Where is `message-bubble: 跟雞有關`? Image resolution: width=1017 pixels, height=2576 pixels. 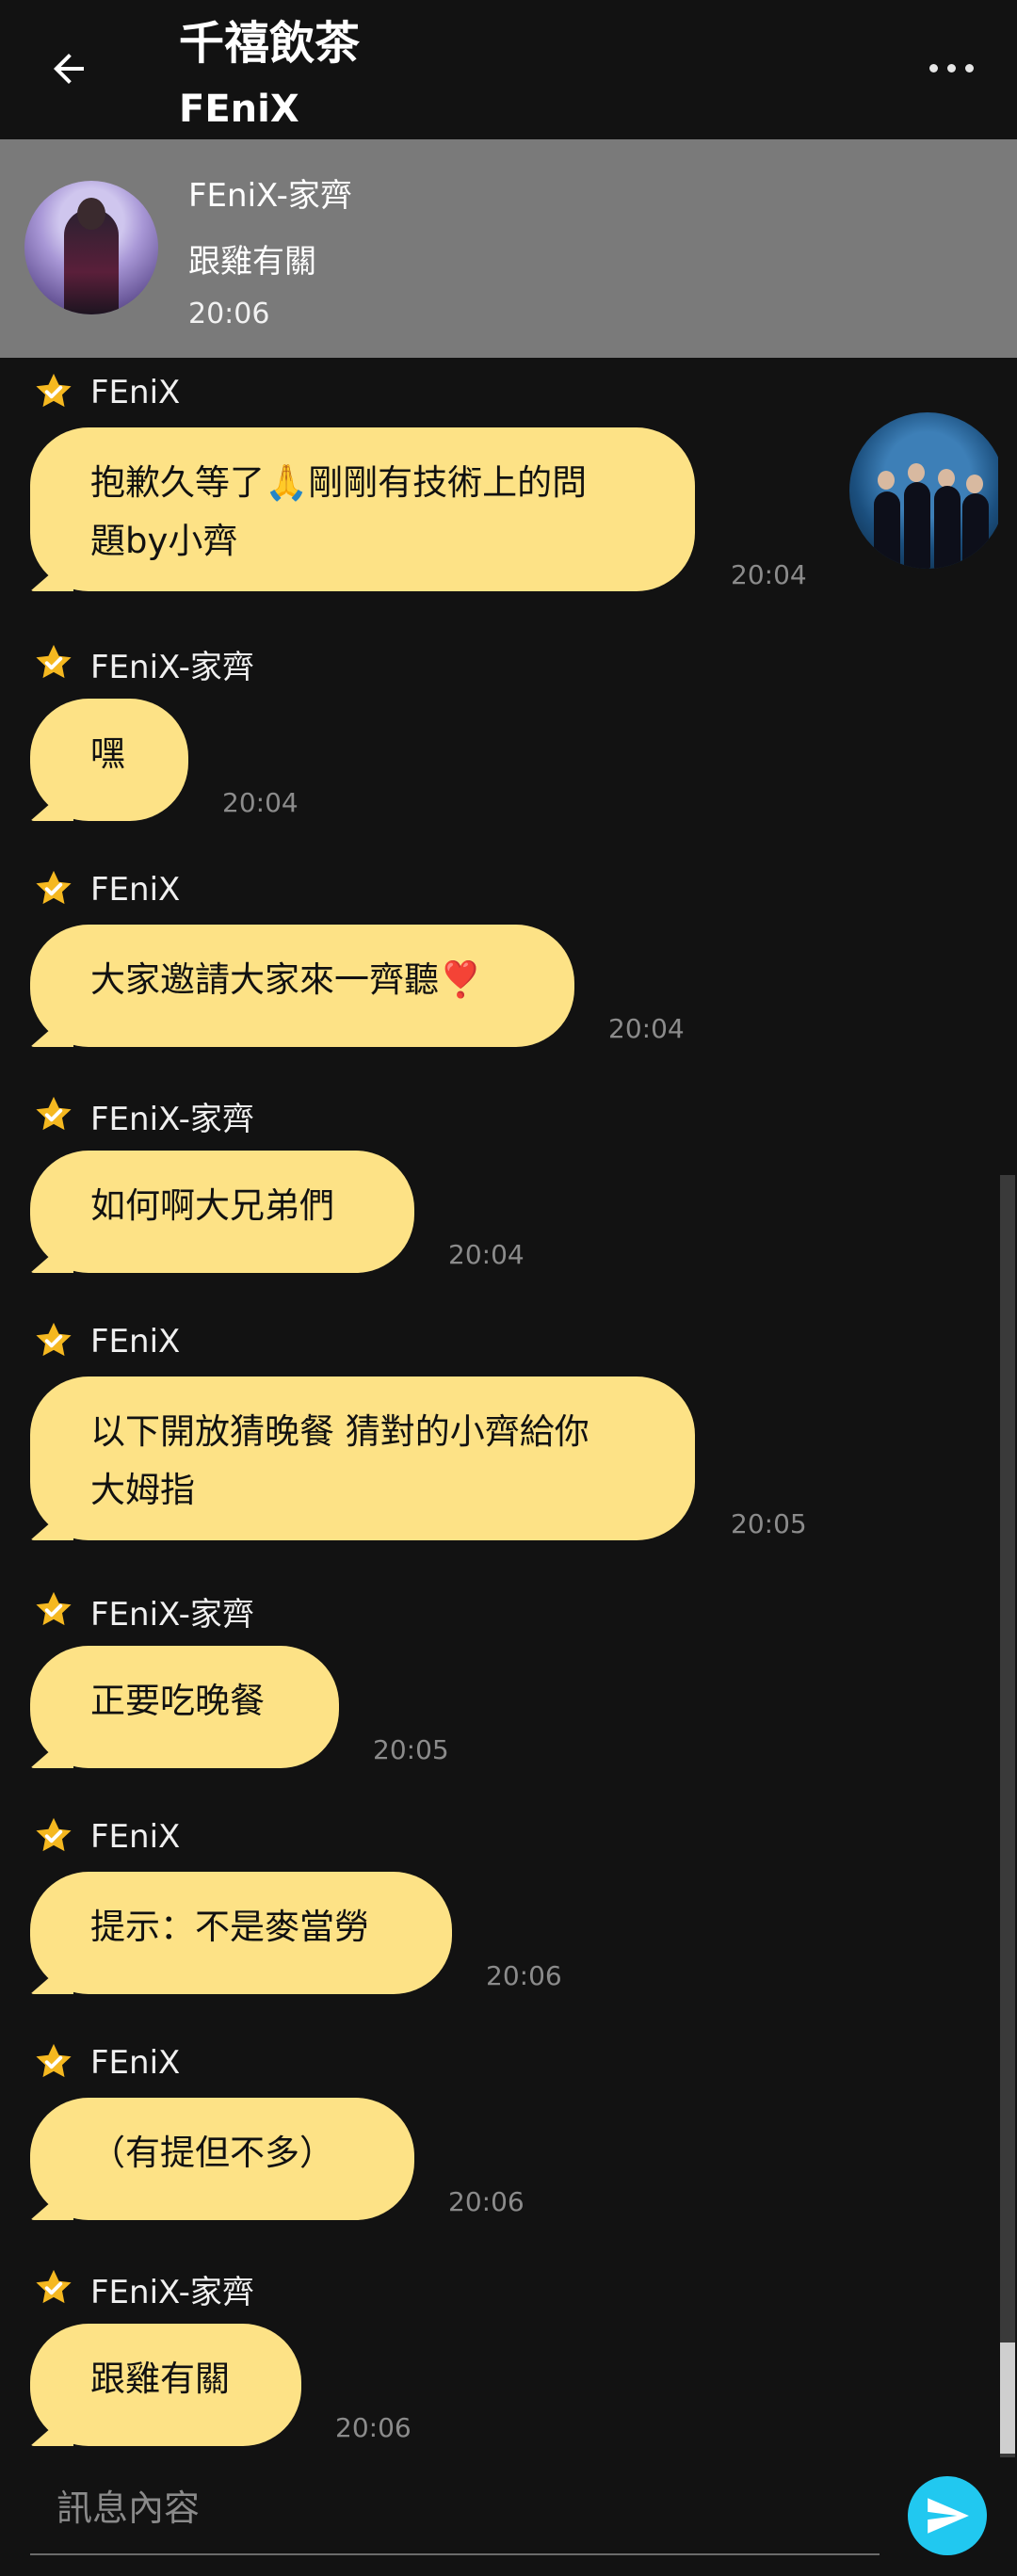 message-bubble: 跟雞有關 is located at coordinates (166, 2385).